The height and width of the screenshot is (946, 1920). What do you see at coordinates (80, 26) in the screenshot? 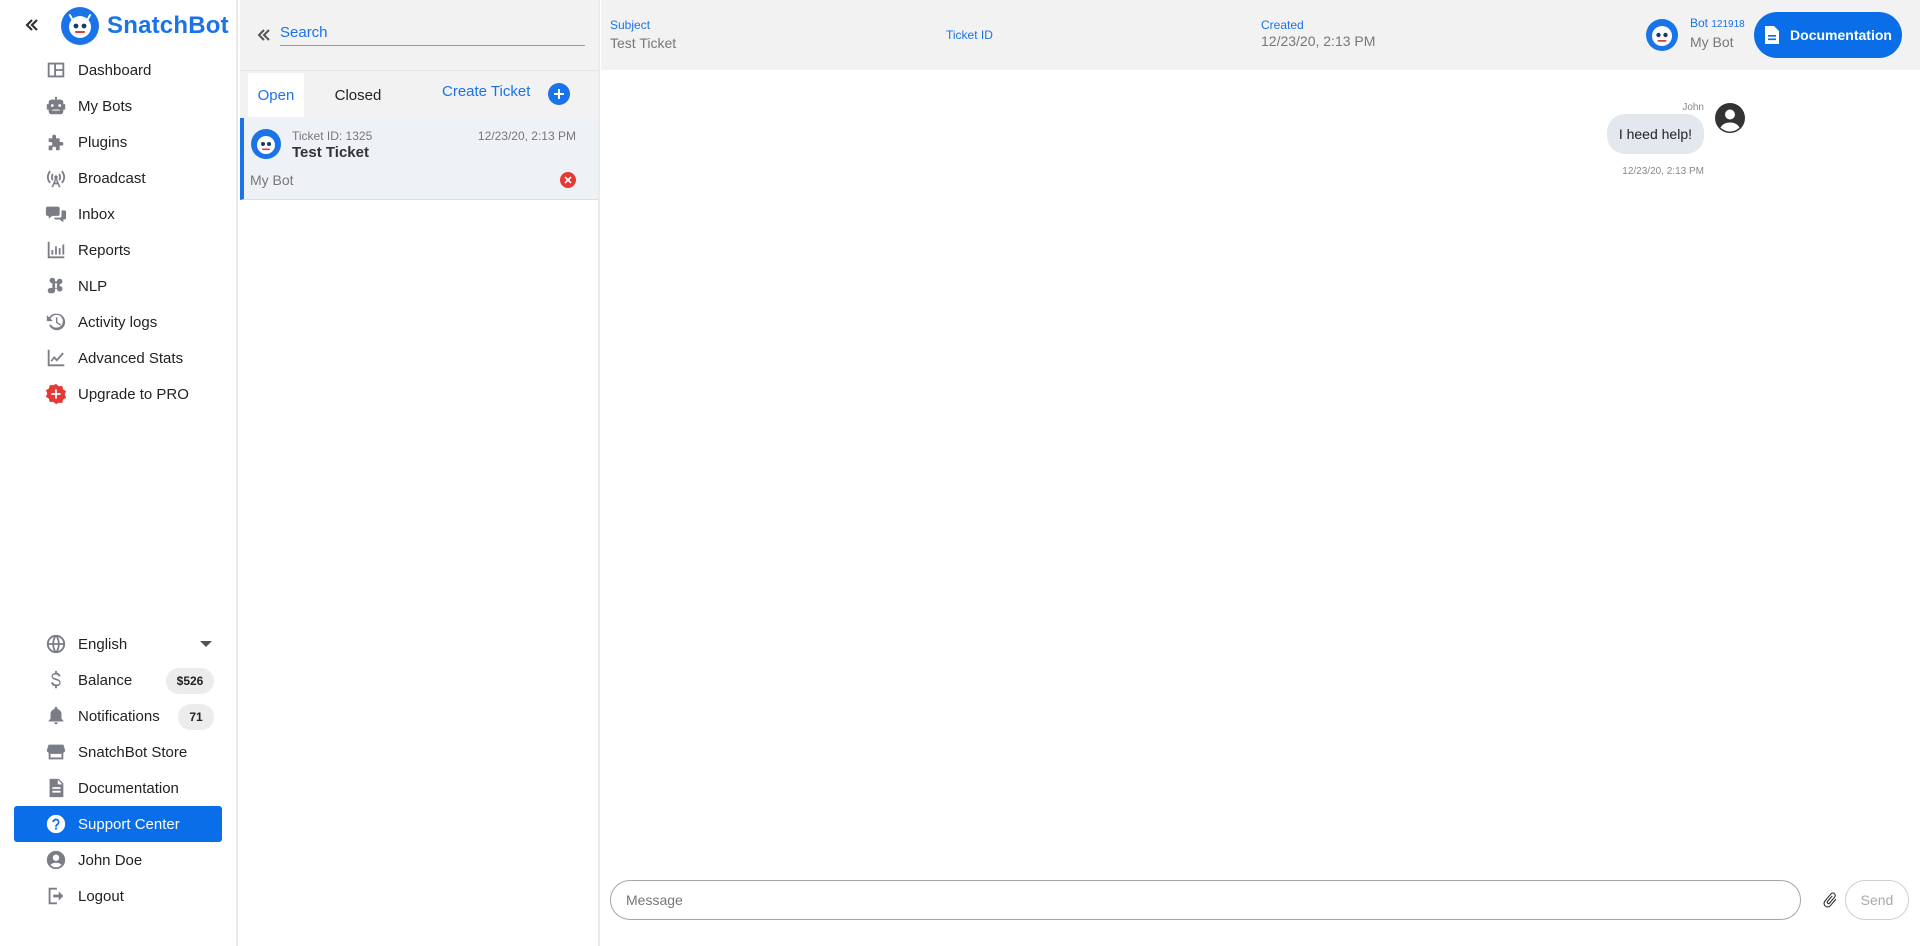
I see `snatchbot-logo` at bounding box center [80, 26].